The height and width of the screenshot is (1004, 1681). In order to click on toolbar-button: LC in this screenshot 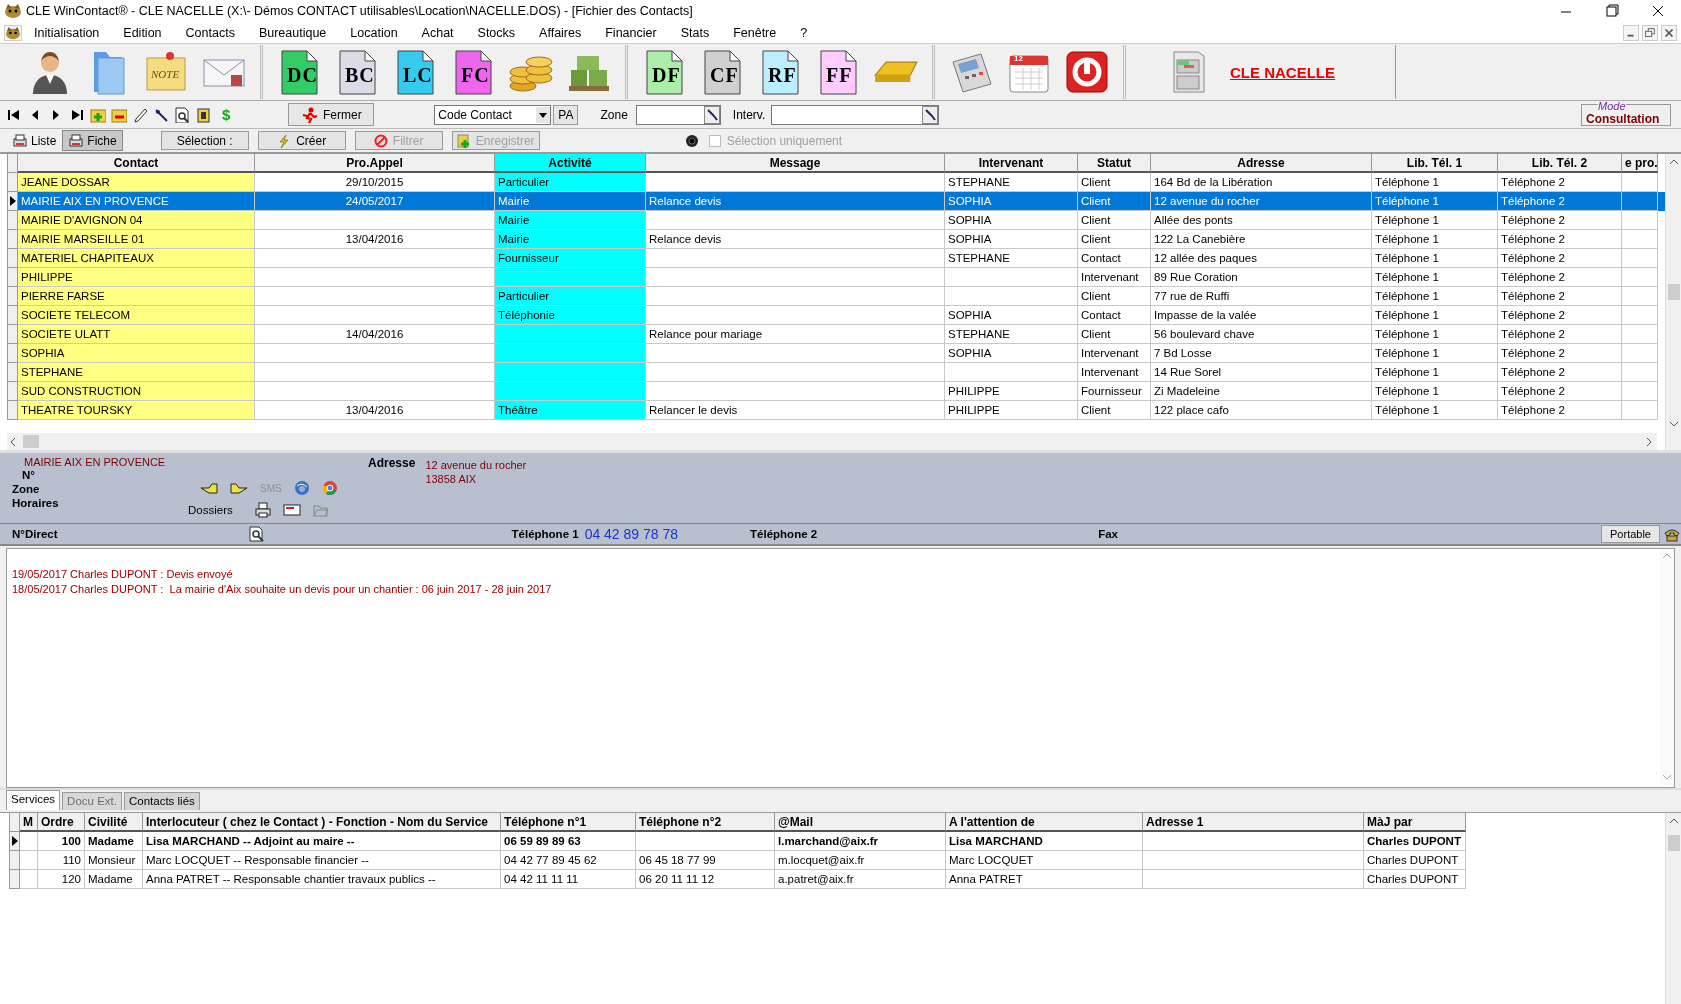, I will do `click(415, 72)`.